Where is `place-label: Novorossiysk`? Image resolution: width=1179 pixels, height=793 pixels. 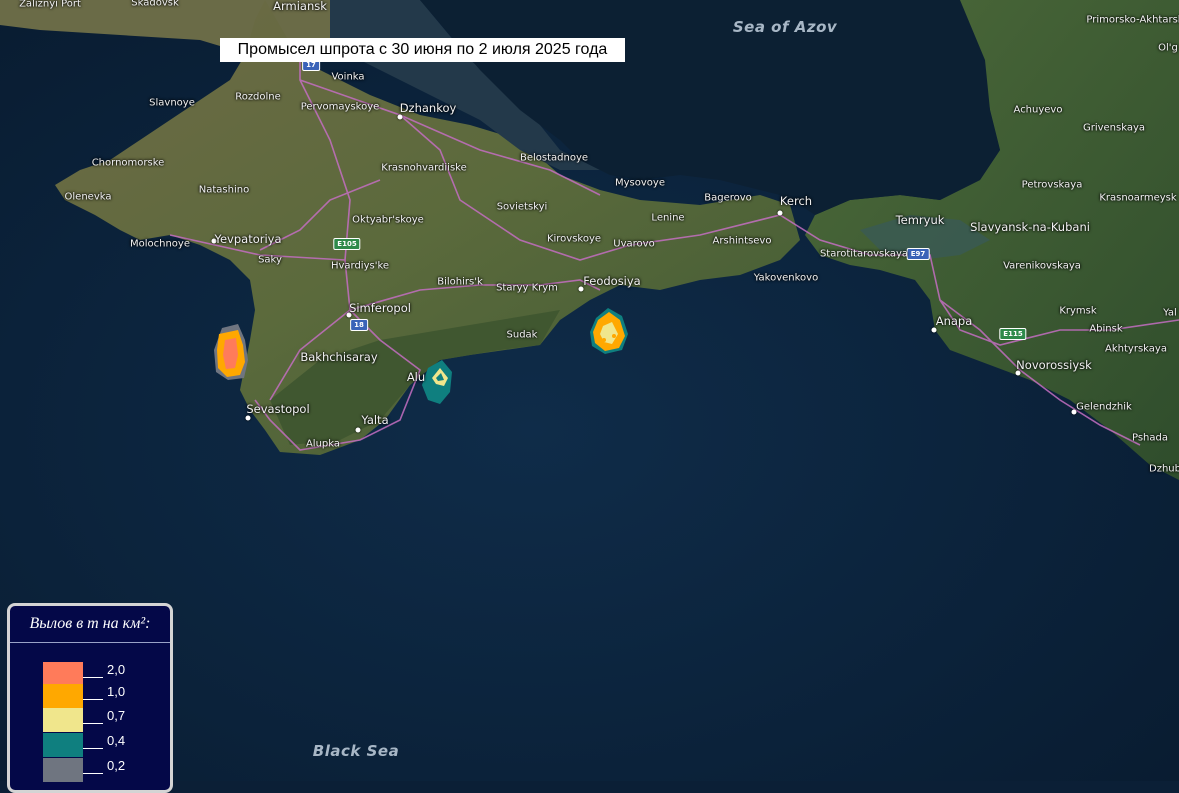
place-label: Novorossiysk is located at coordinates (1054, 365).